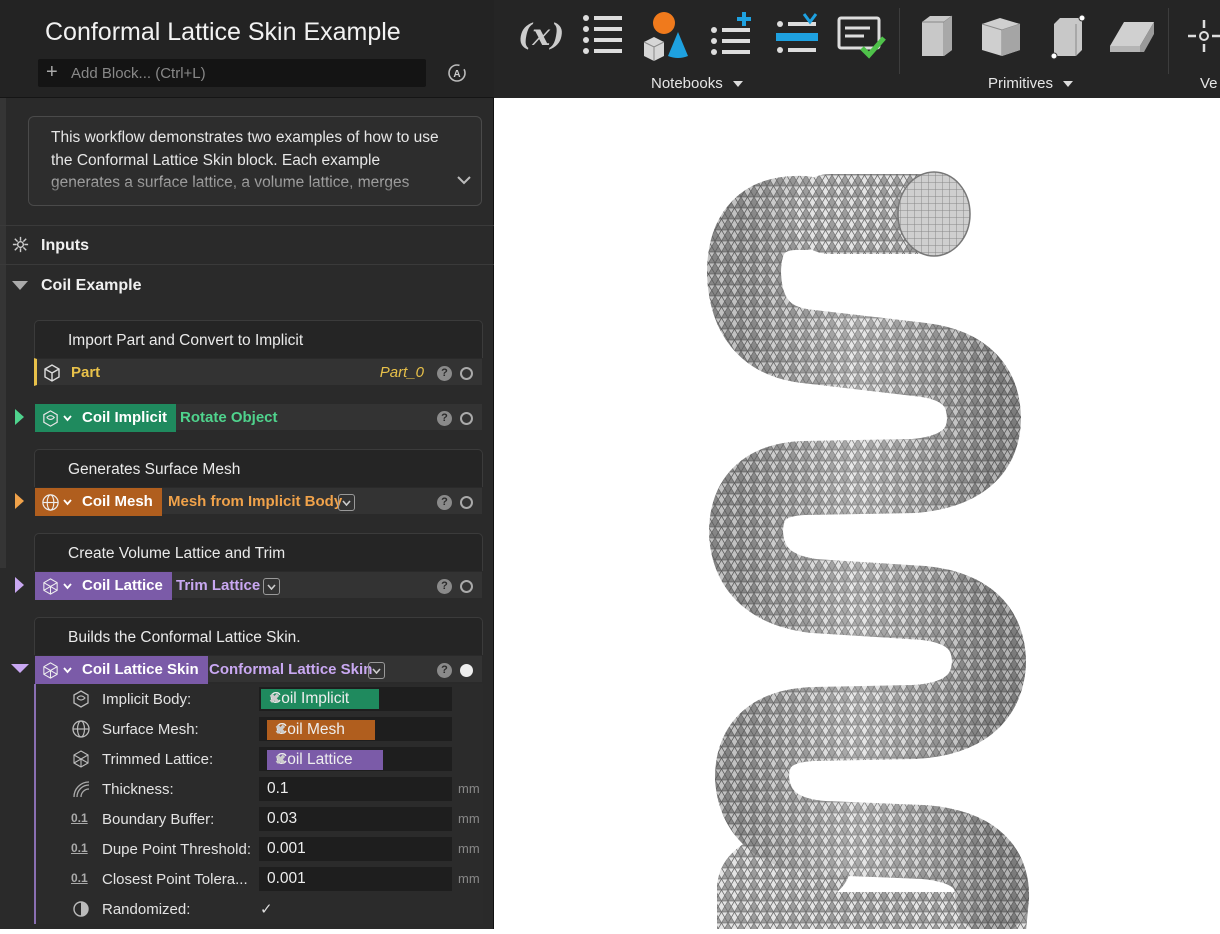 The width and height of the screenshot is (1220, 934). What do you see at coordinates (899, 41) in the screenshot?
I see `toolbar-divider` at bounding box center [899, 41].